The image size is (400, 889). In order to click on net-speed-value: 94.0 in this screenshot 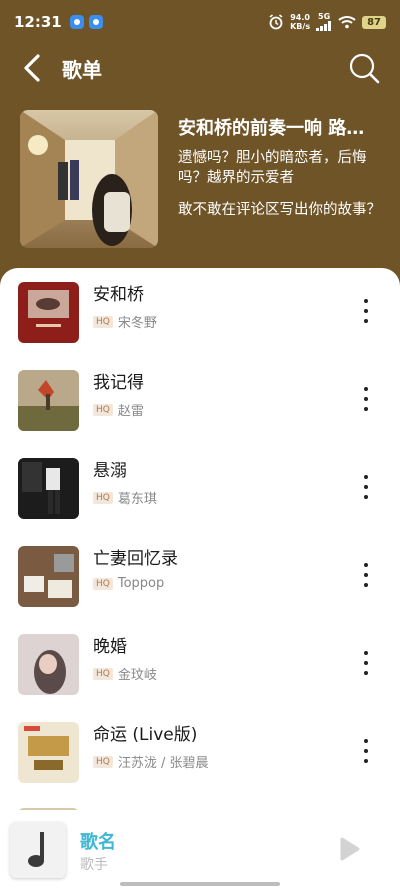, I will do `click(300, 17)`.